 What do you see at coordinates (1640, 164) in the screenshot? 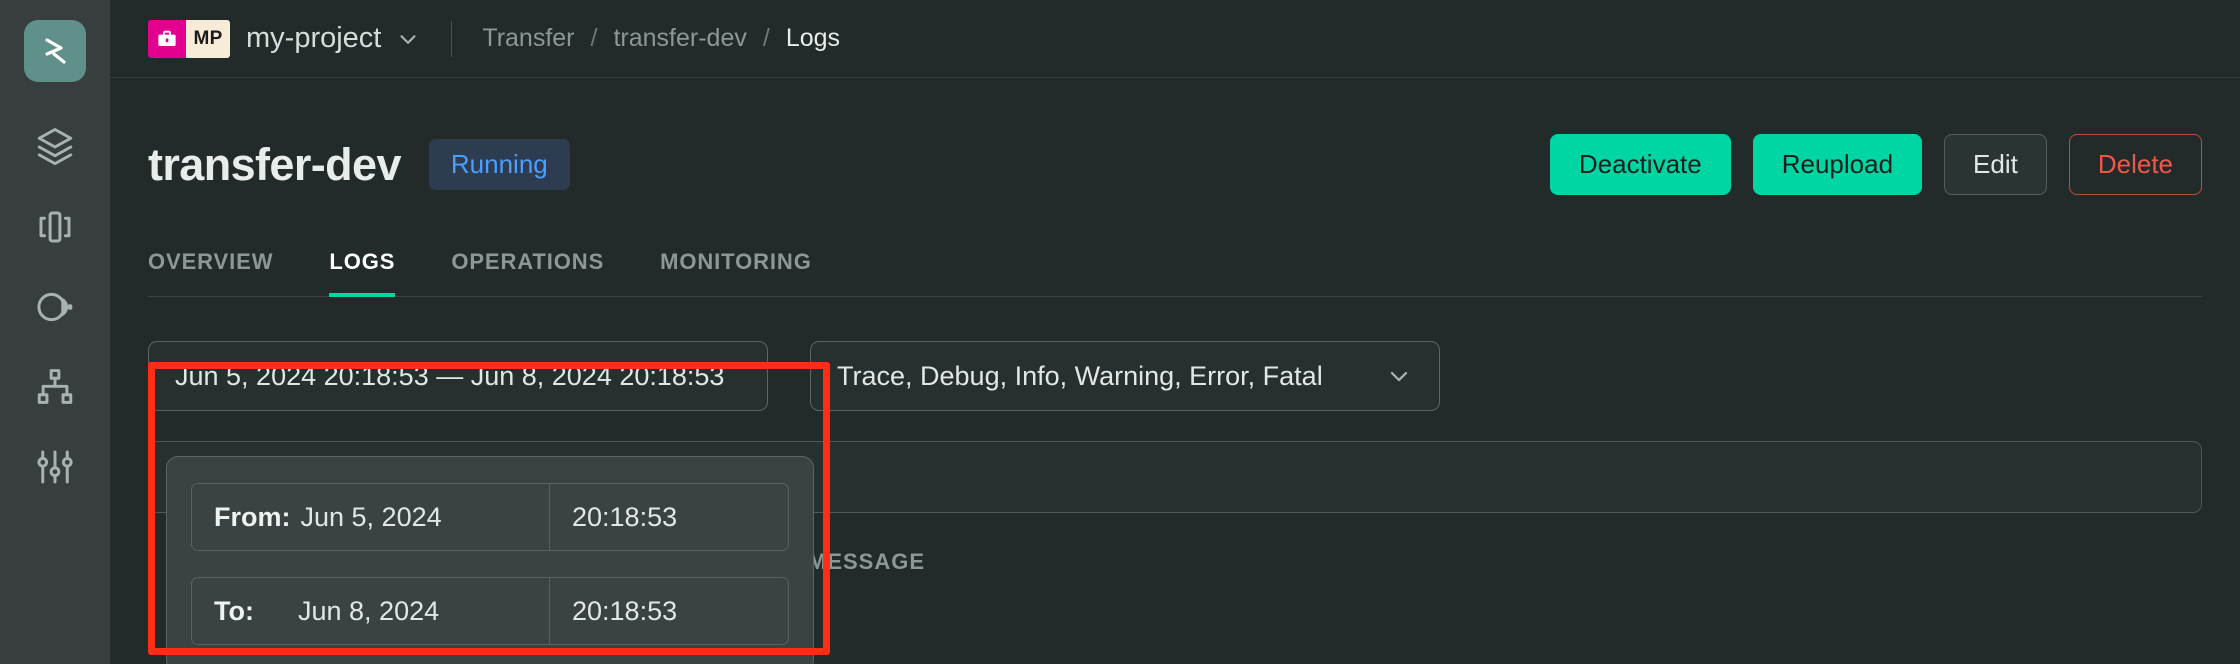
I see `deactivate-button: Deactivate` at bounding box center [1640, 164].